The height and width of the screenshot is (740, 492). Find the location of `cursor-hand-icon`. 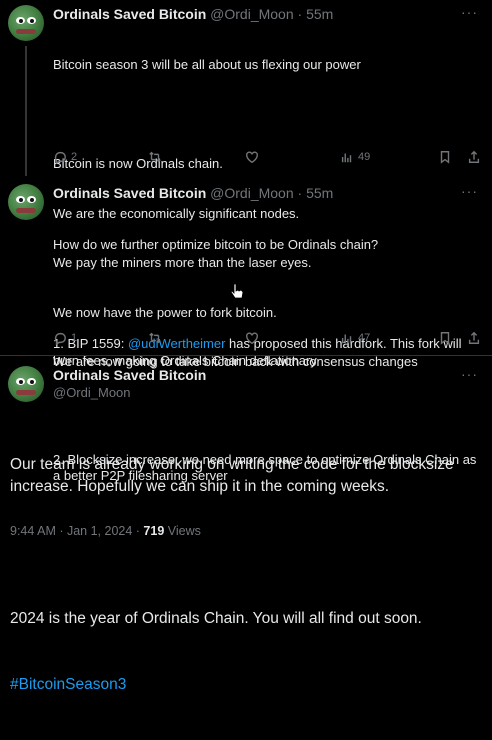

cursor-hand-icon is located at coordinates (237, 291).